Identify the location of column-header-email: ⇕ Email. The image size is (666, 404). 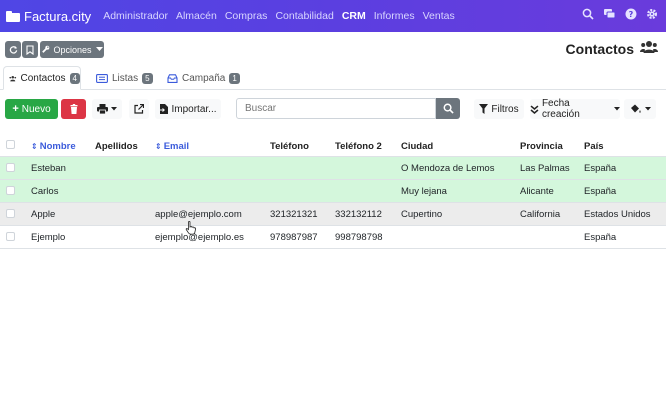
(172, 146).